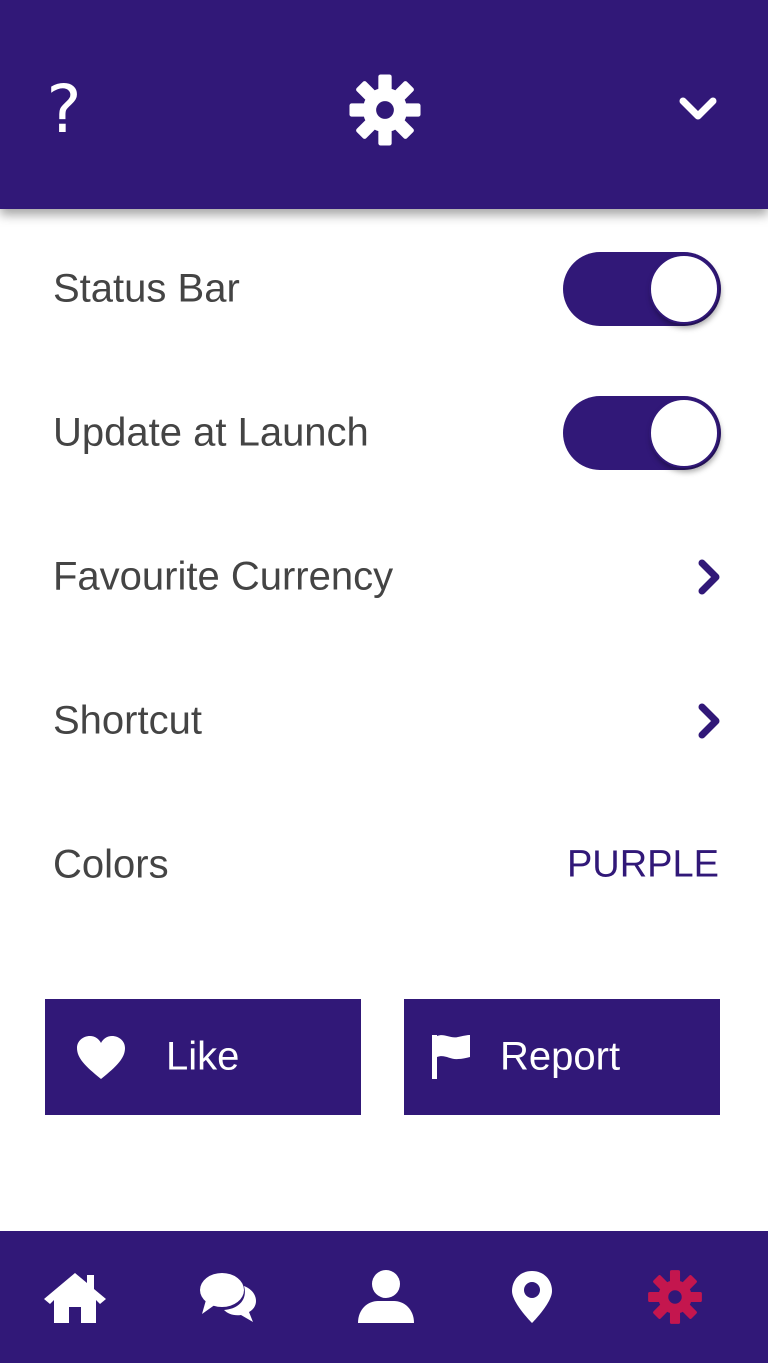 The height and width of the screenshot is (1363, 768). I want to click on setting-row-colors: Colors PURPLE, so click(384, 865).